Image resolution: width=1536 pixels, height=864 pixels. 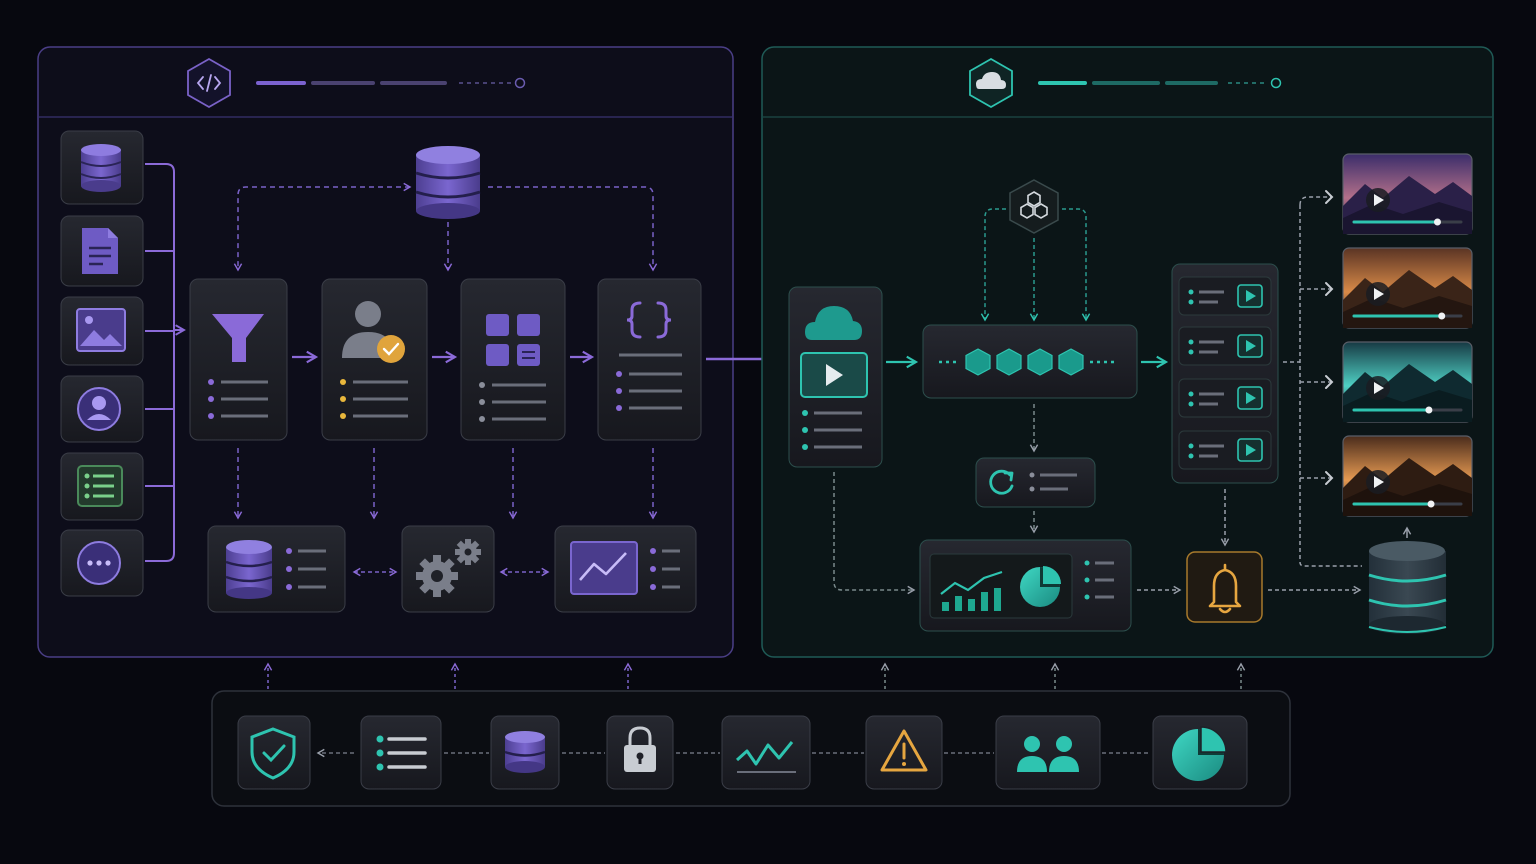 I want to click on footer-panel, so click(x=751, y=748).